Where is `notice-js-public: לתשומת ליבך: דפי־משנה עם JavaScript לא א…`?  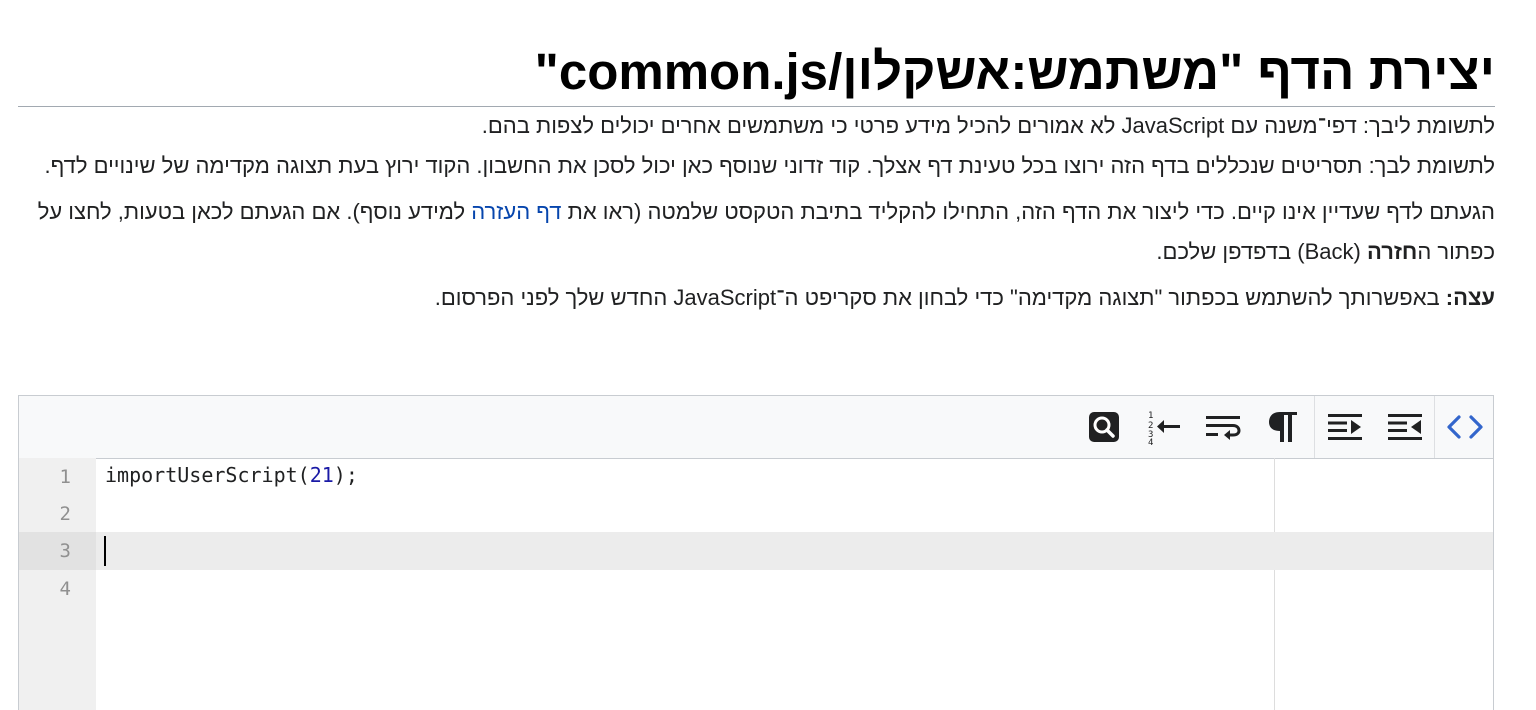 notice-js-public: לתשומת ליבך: דפי־משנה עם JavaScript לא א… is located at coordinates (988, 125).